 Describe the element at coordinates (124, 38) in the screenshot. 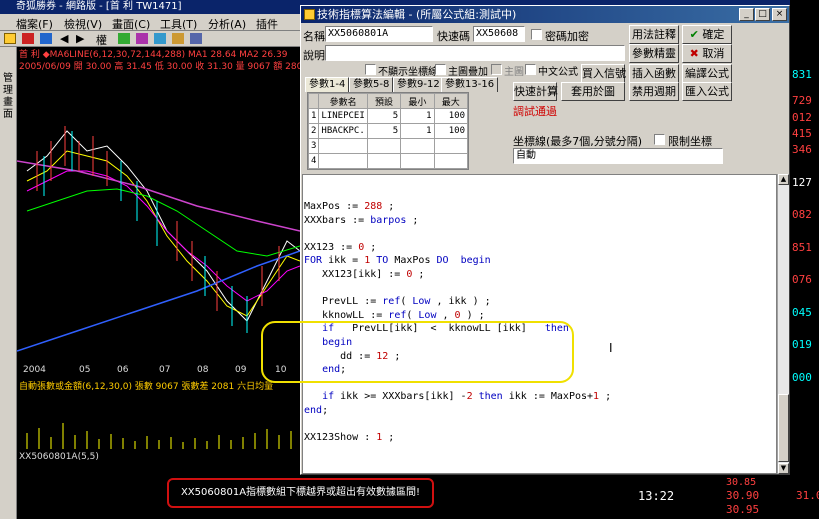

I see `grid-icon` at that location.